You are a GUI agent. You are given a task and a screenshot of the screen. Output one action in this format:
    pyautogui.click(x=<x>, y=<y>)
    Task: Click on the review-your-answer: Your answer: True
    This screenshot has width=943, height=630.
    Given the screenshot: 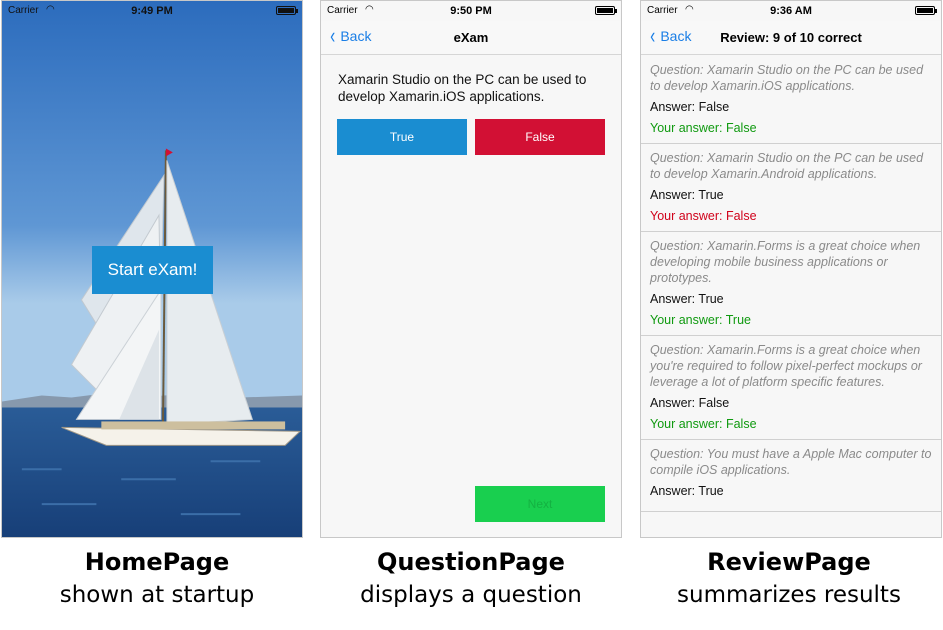 What is the action you would take?
    pyautogui.click(x=700, y=320)
    